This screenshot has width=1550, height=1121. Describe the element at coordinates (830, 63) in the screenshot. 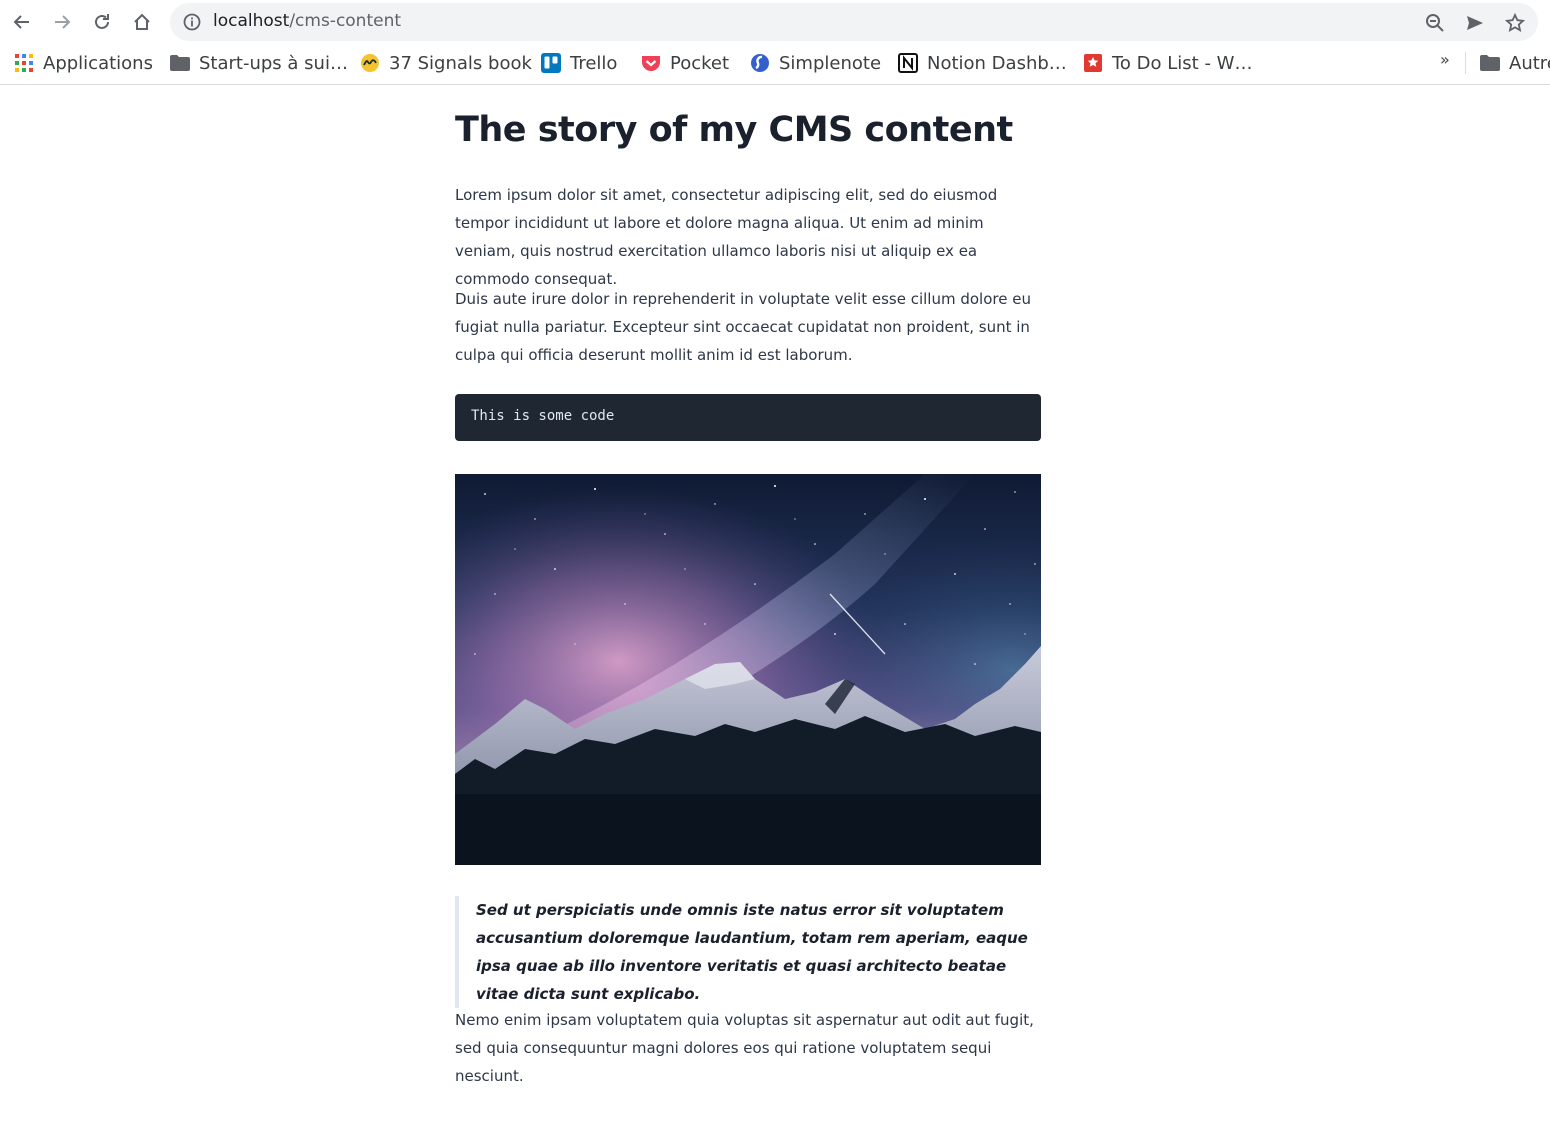

I see `bookmark-label: Simplenote` at that location.